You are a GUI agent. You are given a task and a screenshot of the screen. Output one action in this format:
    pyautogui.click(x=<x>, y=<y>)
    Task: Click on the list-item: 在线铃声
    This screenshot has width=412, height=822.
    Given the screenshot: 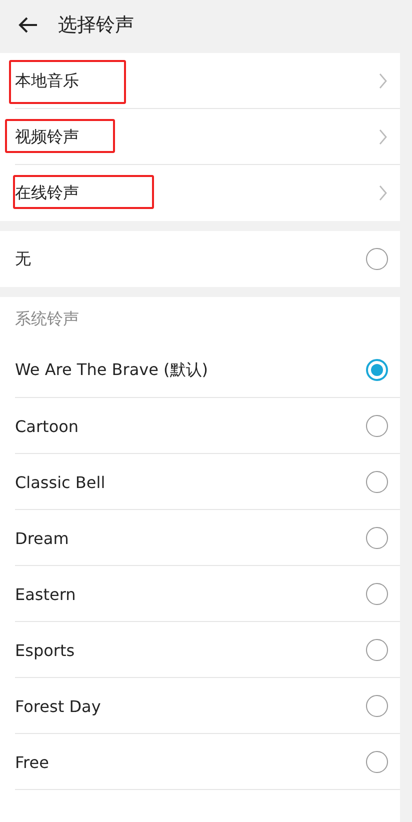 What is the action you would take?
    pyautogui.click(x=200, y=193)
    